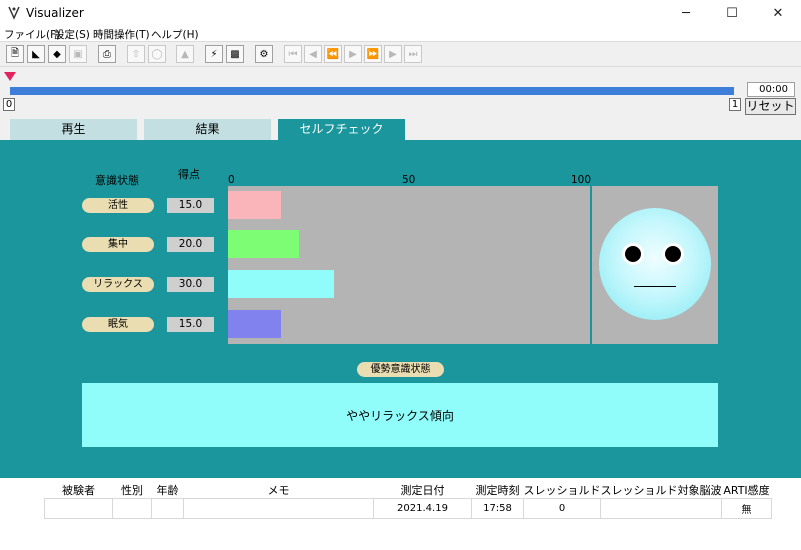 The image size is (801, 550). I want to click on menu-file: ファイル(F), so click(32, 34).